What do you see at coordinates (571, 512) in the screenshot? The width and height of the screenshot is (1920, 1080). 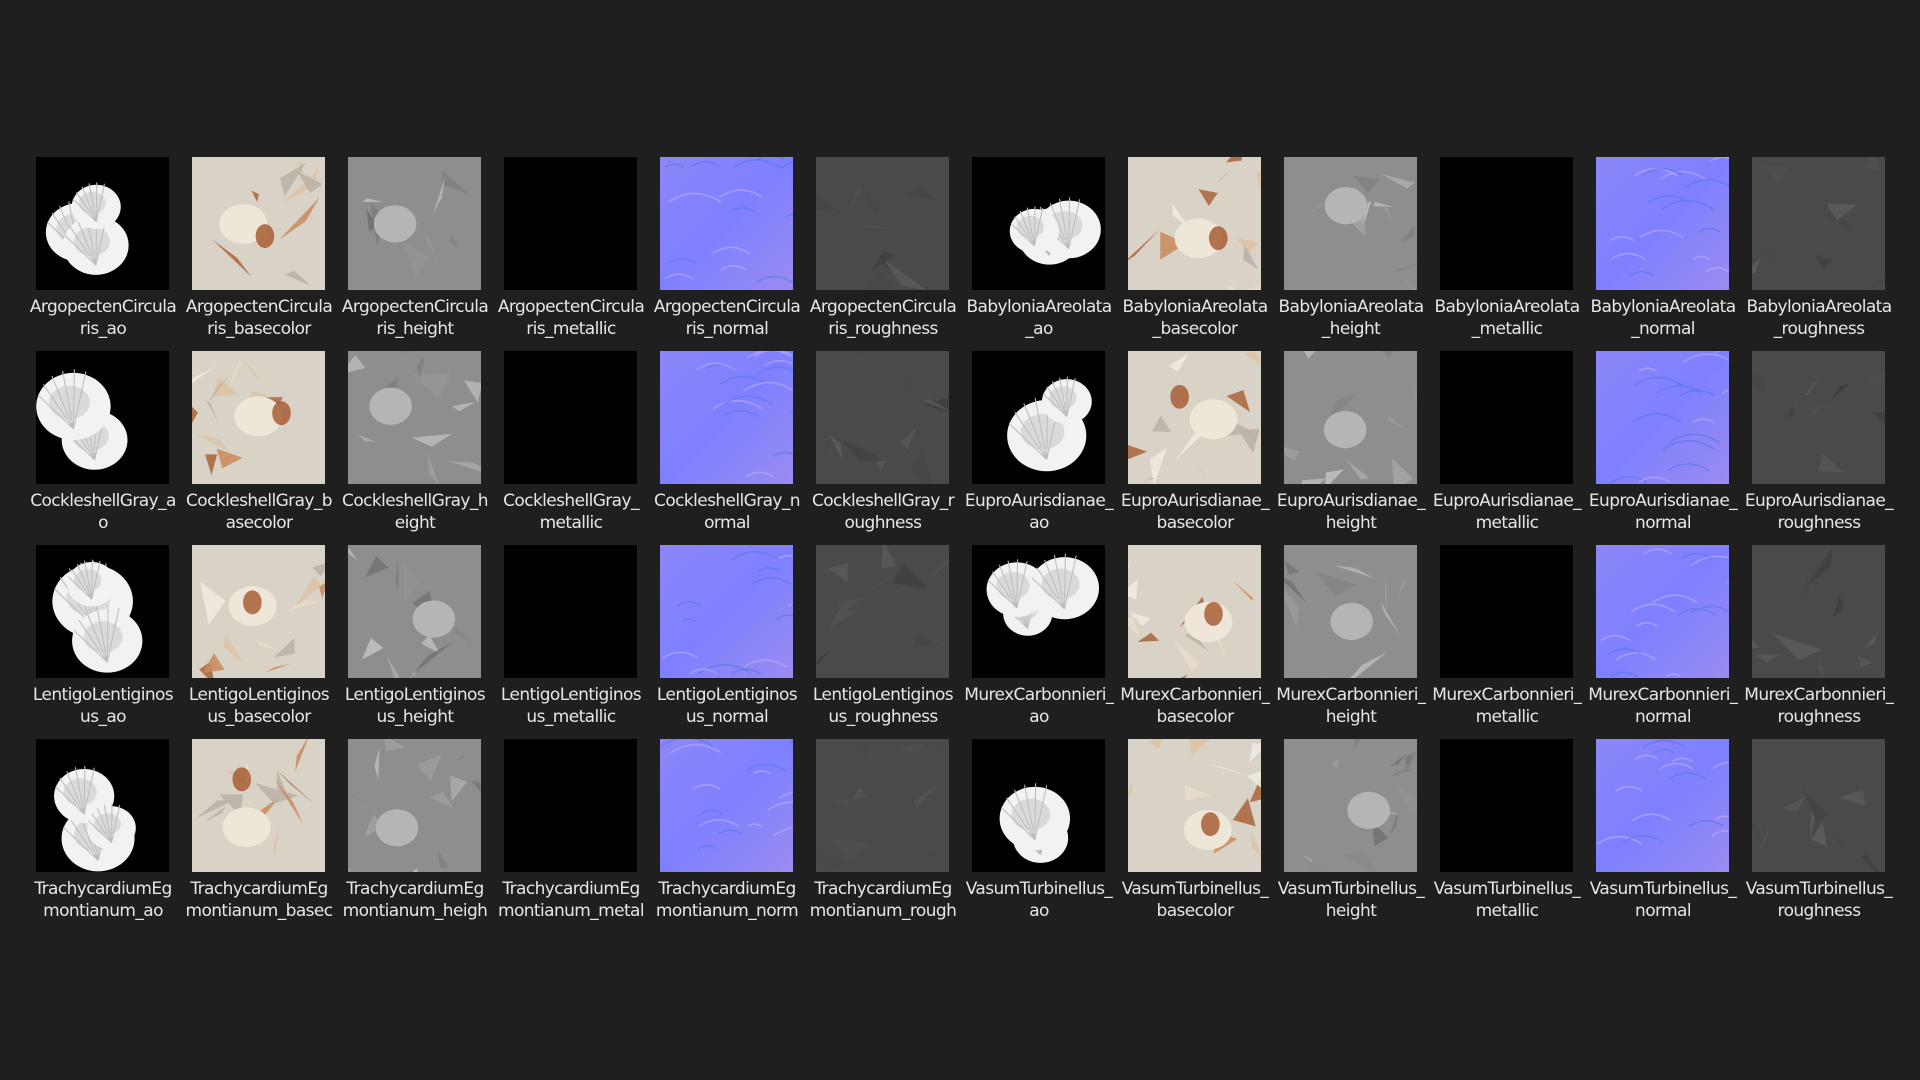 I see `file-name-label: CockleshellGray_metallic` at bounding box center [571, 512].